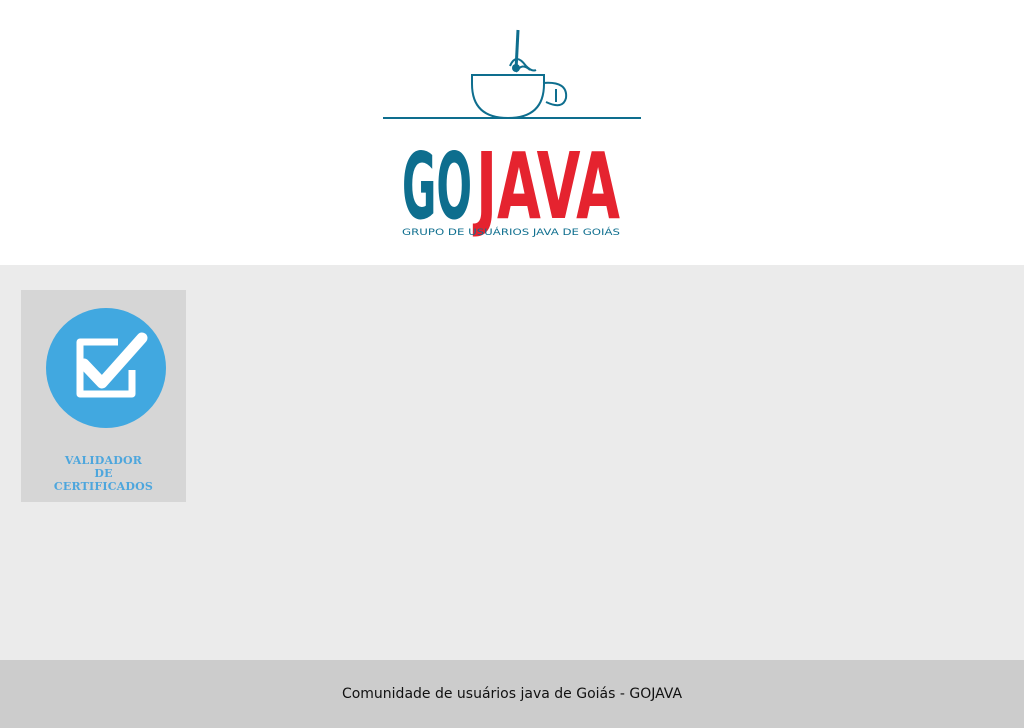 The image size is (1024, 728). What do you see at coordinates (511, 232) in the screenshot?
I see `logo-tagline: GRUPO DE USUÁRIOS JAVA DE GOIÁS` at bounding box center [511, 232].